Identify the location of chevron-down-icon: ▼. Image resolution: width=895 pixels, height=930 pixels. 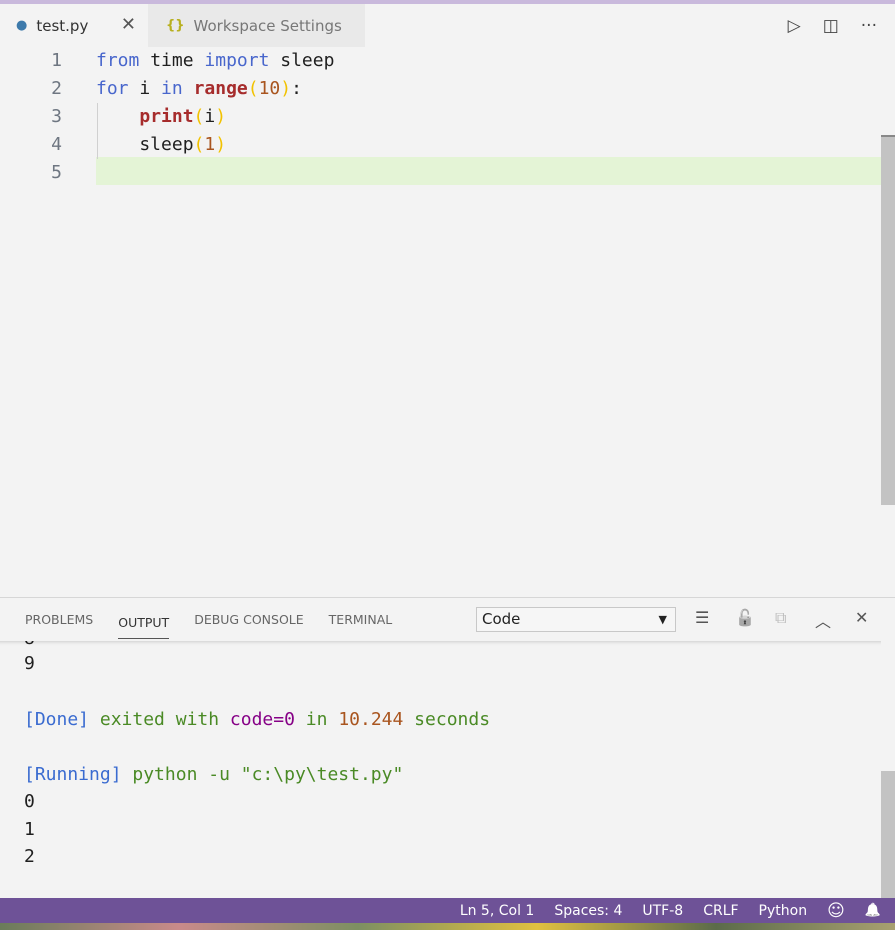
(662, 619).